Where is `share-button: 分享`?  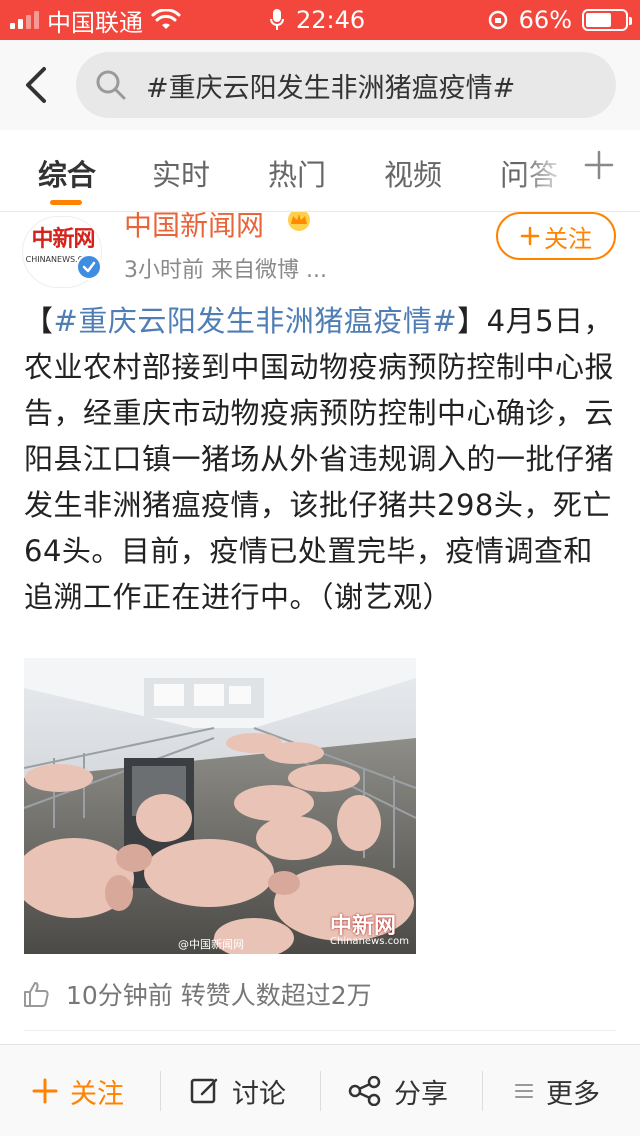 share-button: 分享 is located at coordinates (398, 1090).